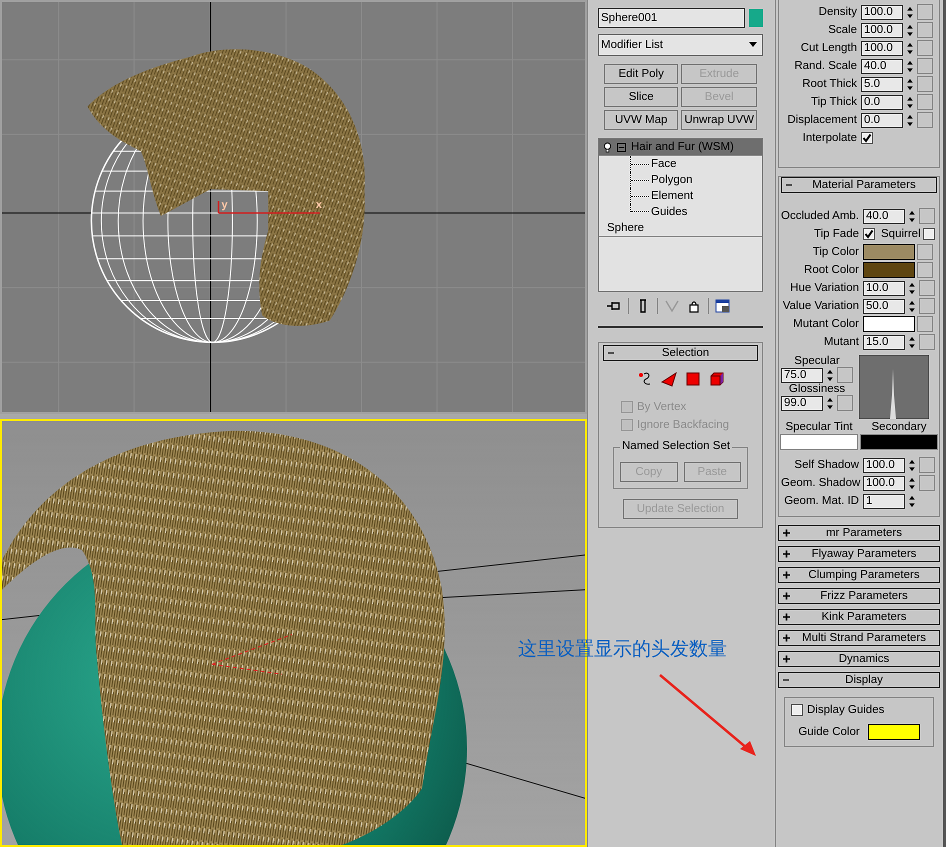  What do you see at coordinates (859, 185) in the screenshot?
I see `rollout-header: Material Parameters` at bounding box center [859, 185].